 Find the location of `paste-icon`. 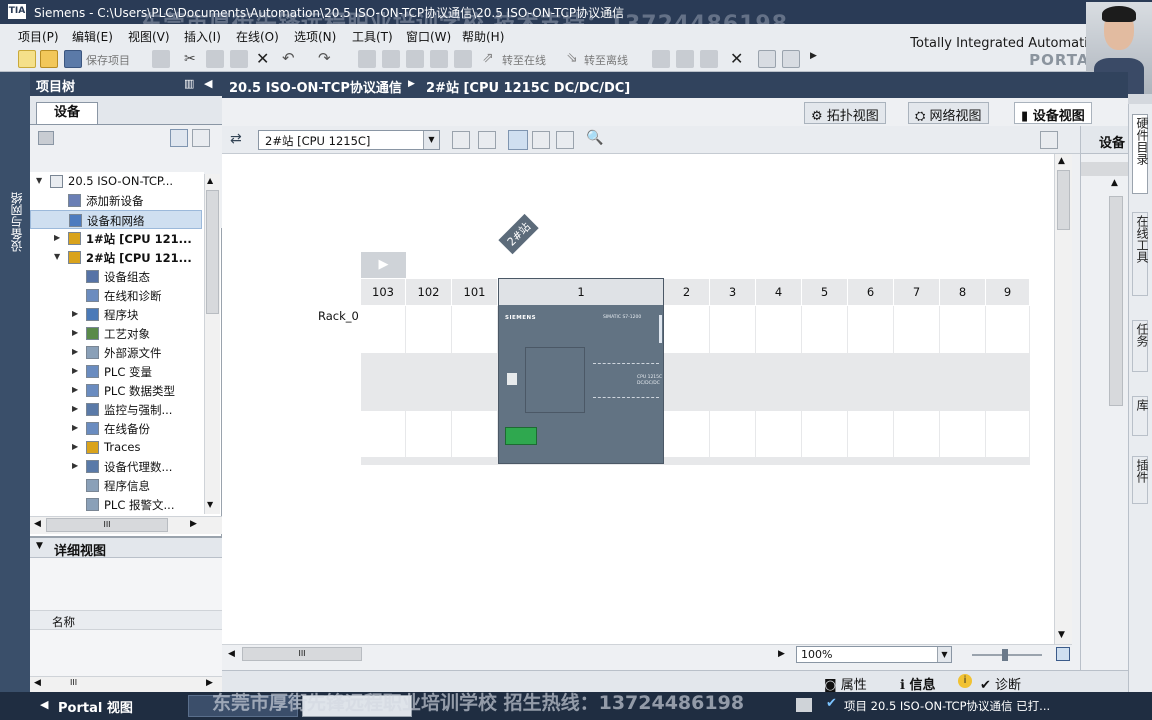

paste-icon is located at coordinates (239, 59).